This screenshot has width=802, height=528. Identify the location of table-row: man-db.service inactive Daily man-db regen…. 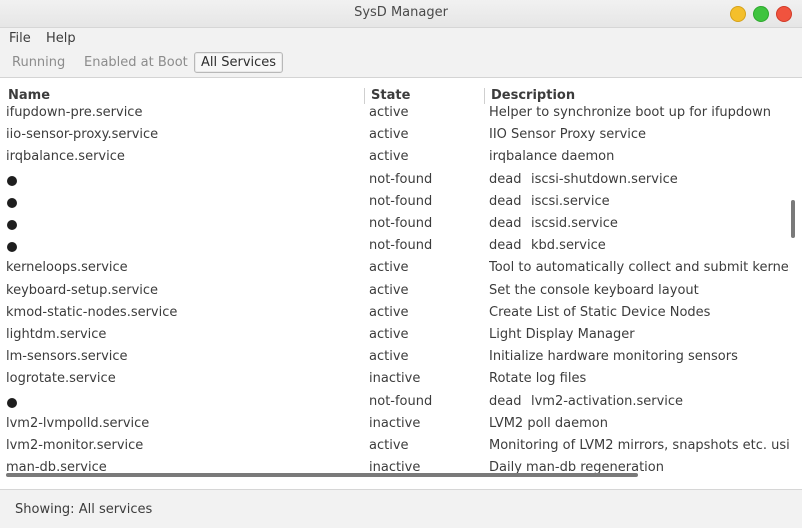
(395, 471).